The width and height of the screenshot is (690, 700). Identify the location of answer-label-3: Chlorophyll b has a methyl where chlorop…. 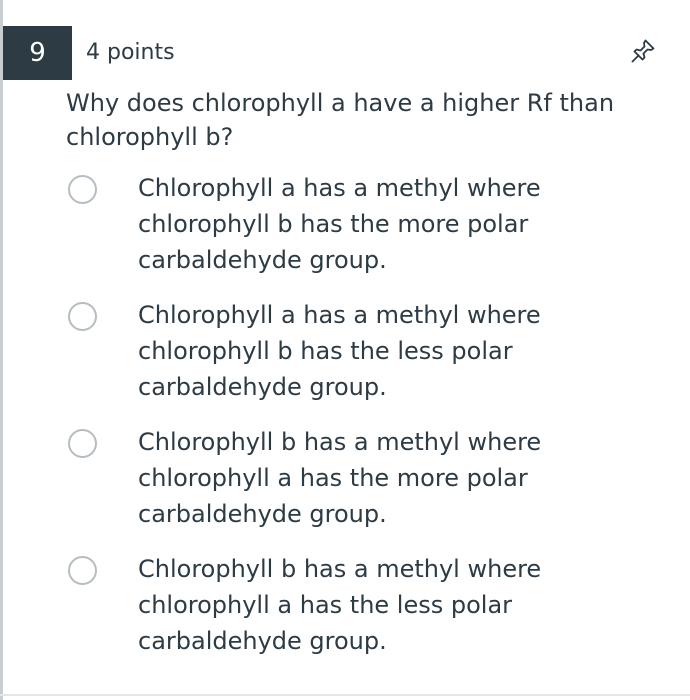
(340, 478).